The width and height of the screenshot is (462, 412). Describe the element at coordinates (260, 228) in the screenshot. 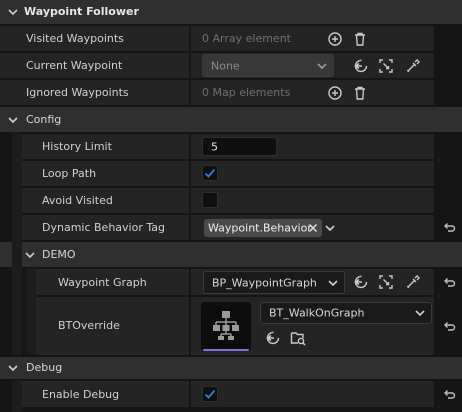

I see `tag-text: Waypoint.Behavior` at that location.